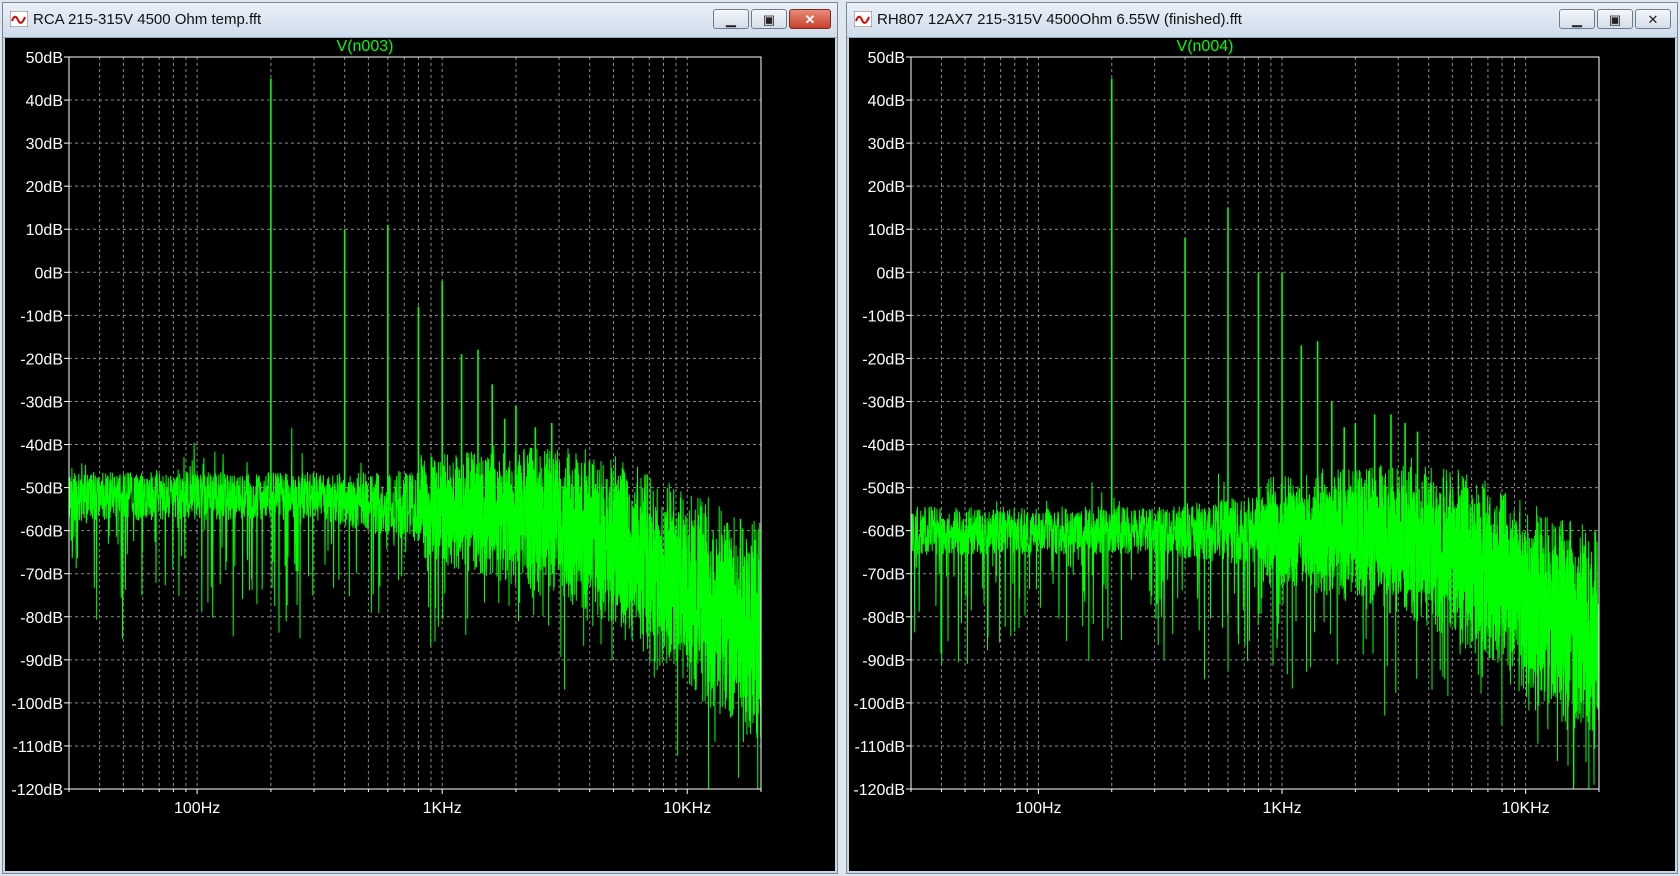 The height and width of the screenshot is (876, 1680). Describe the element at coordinates (1205, 46) in the screenshot. I see `trace-title: V(n004)` at that location.